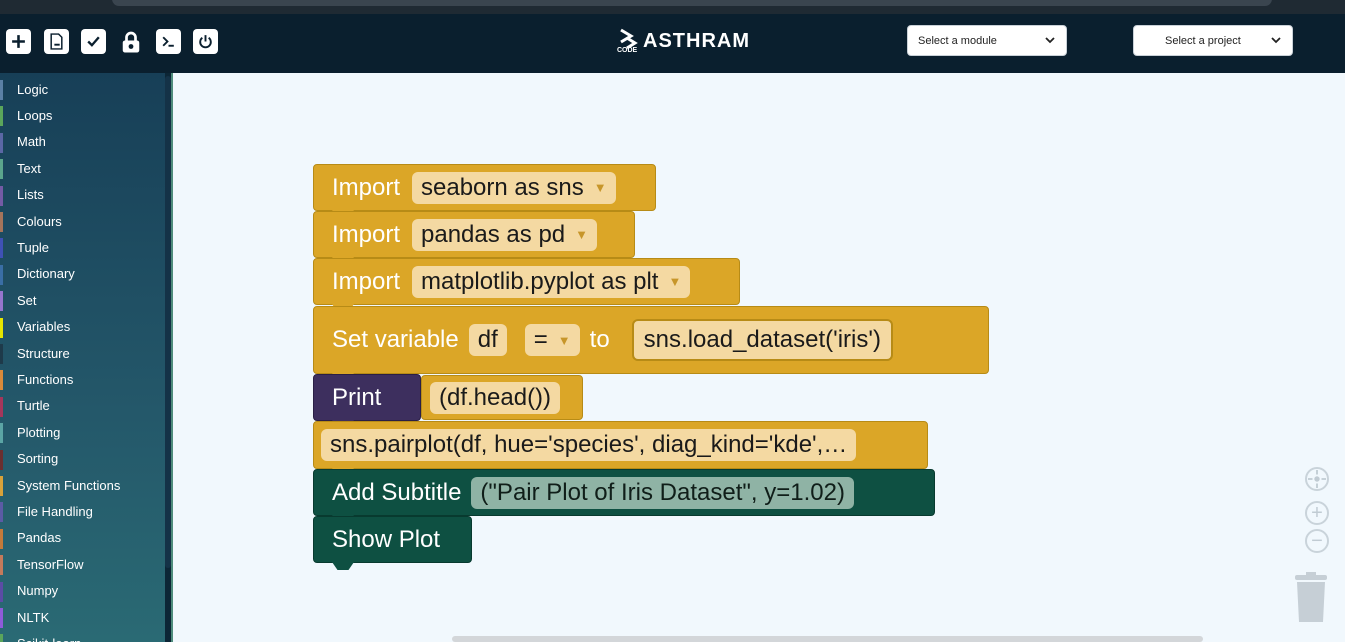  Describe the element at coordinates (392, 543) in the screenshot. I see `show-plot-block: Show Plot` at that location.